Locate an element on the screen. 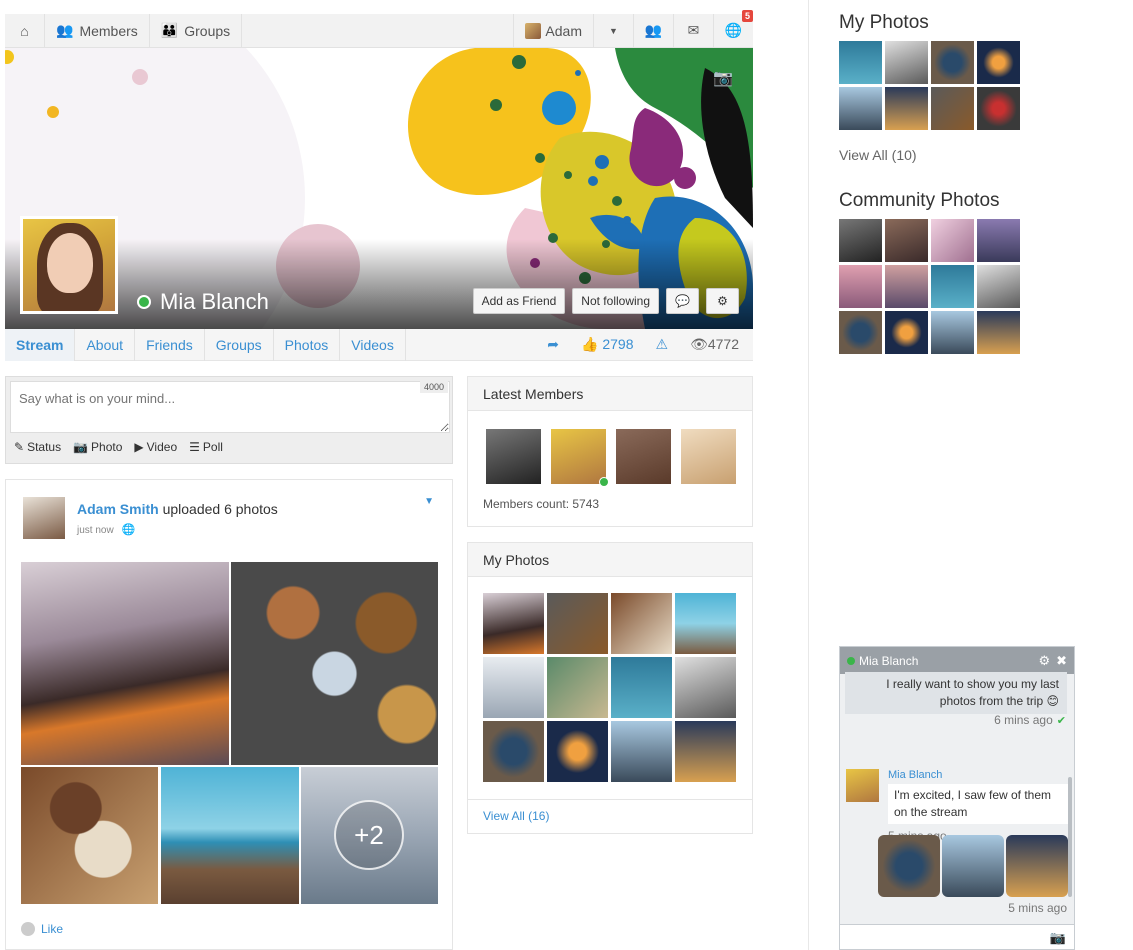 This screenshot has height=950, width=1133. post-photo-pier is located at coordinates (230, 835).